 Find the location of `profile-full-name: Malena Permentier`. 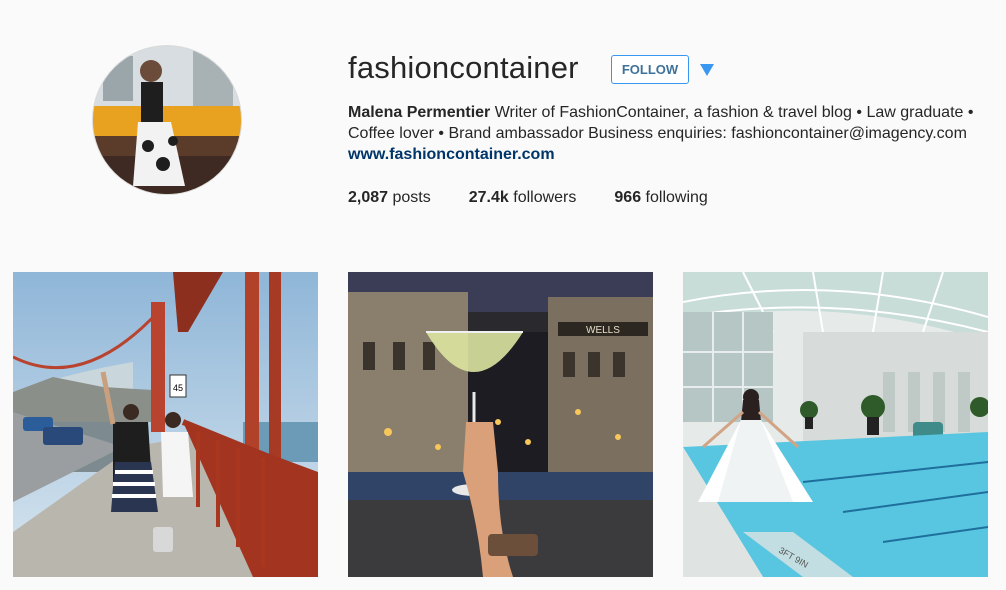

profile-full-name: Malena Permentier is located at coordinates (419, 112).